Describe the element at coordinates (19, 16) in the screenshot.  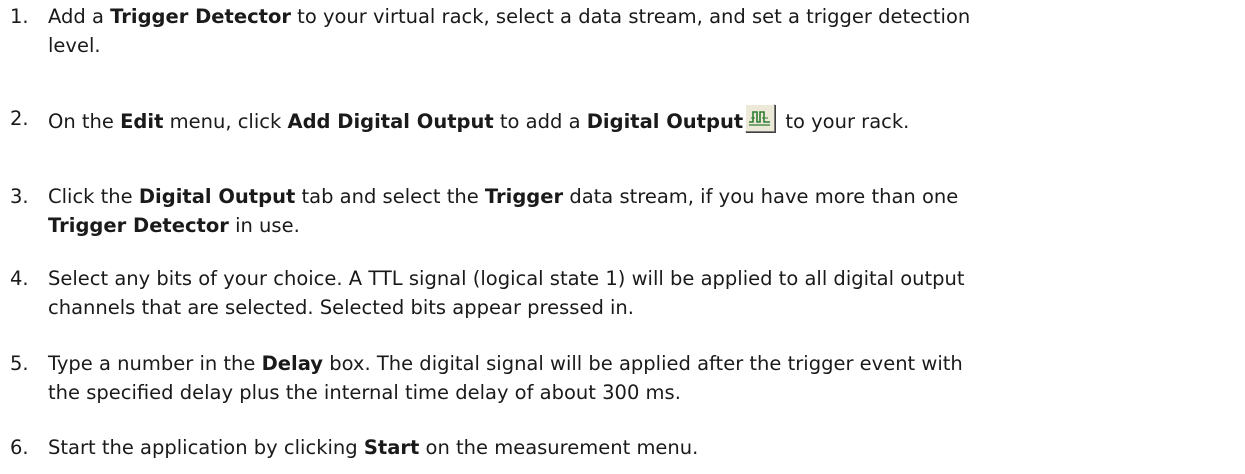
I see `step-number: 1.` at that location.